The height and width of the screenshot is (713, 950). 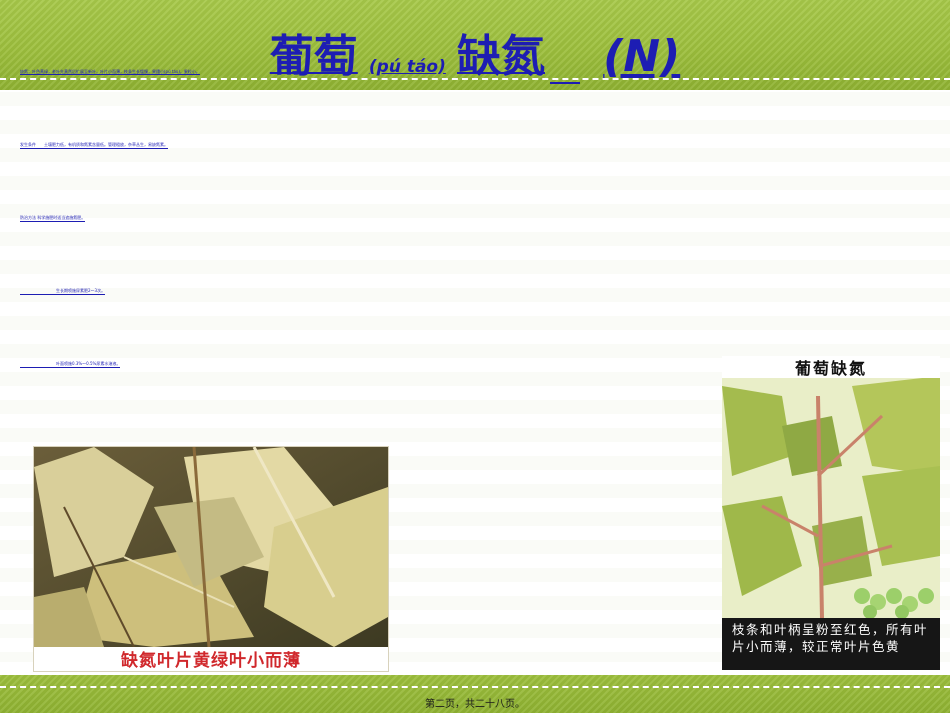 What do you see at coordinates (70, 364) in the screenshot?
I see `text-line-foliar: 叶面喷施0.3%～0.5%尿素水溶液。` at bounding box center [70, 364].